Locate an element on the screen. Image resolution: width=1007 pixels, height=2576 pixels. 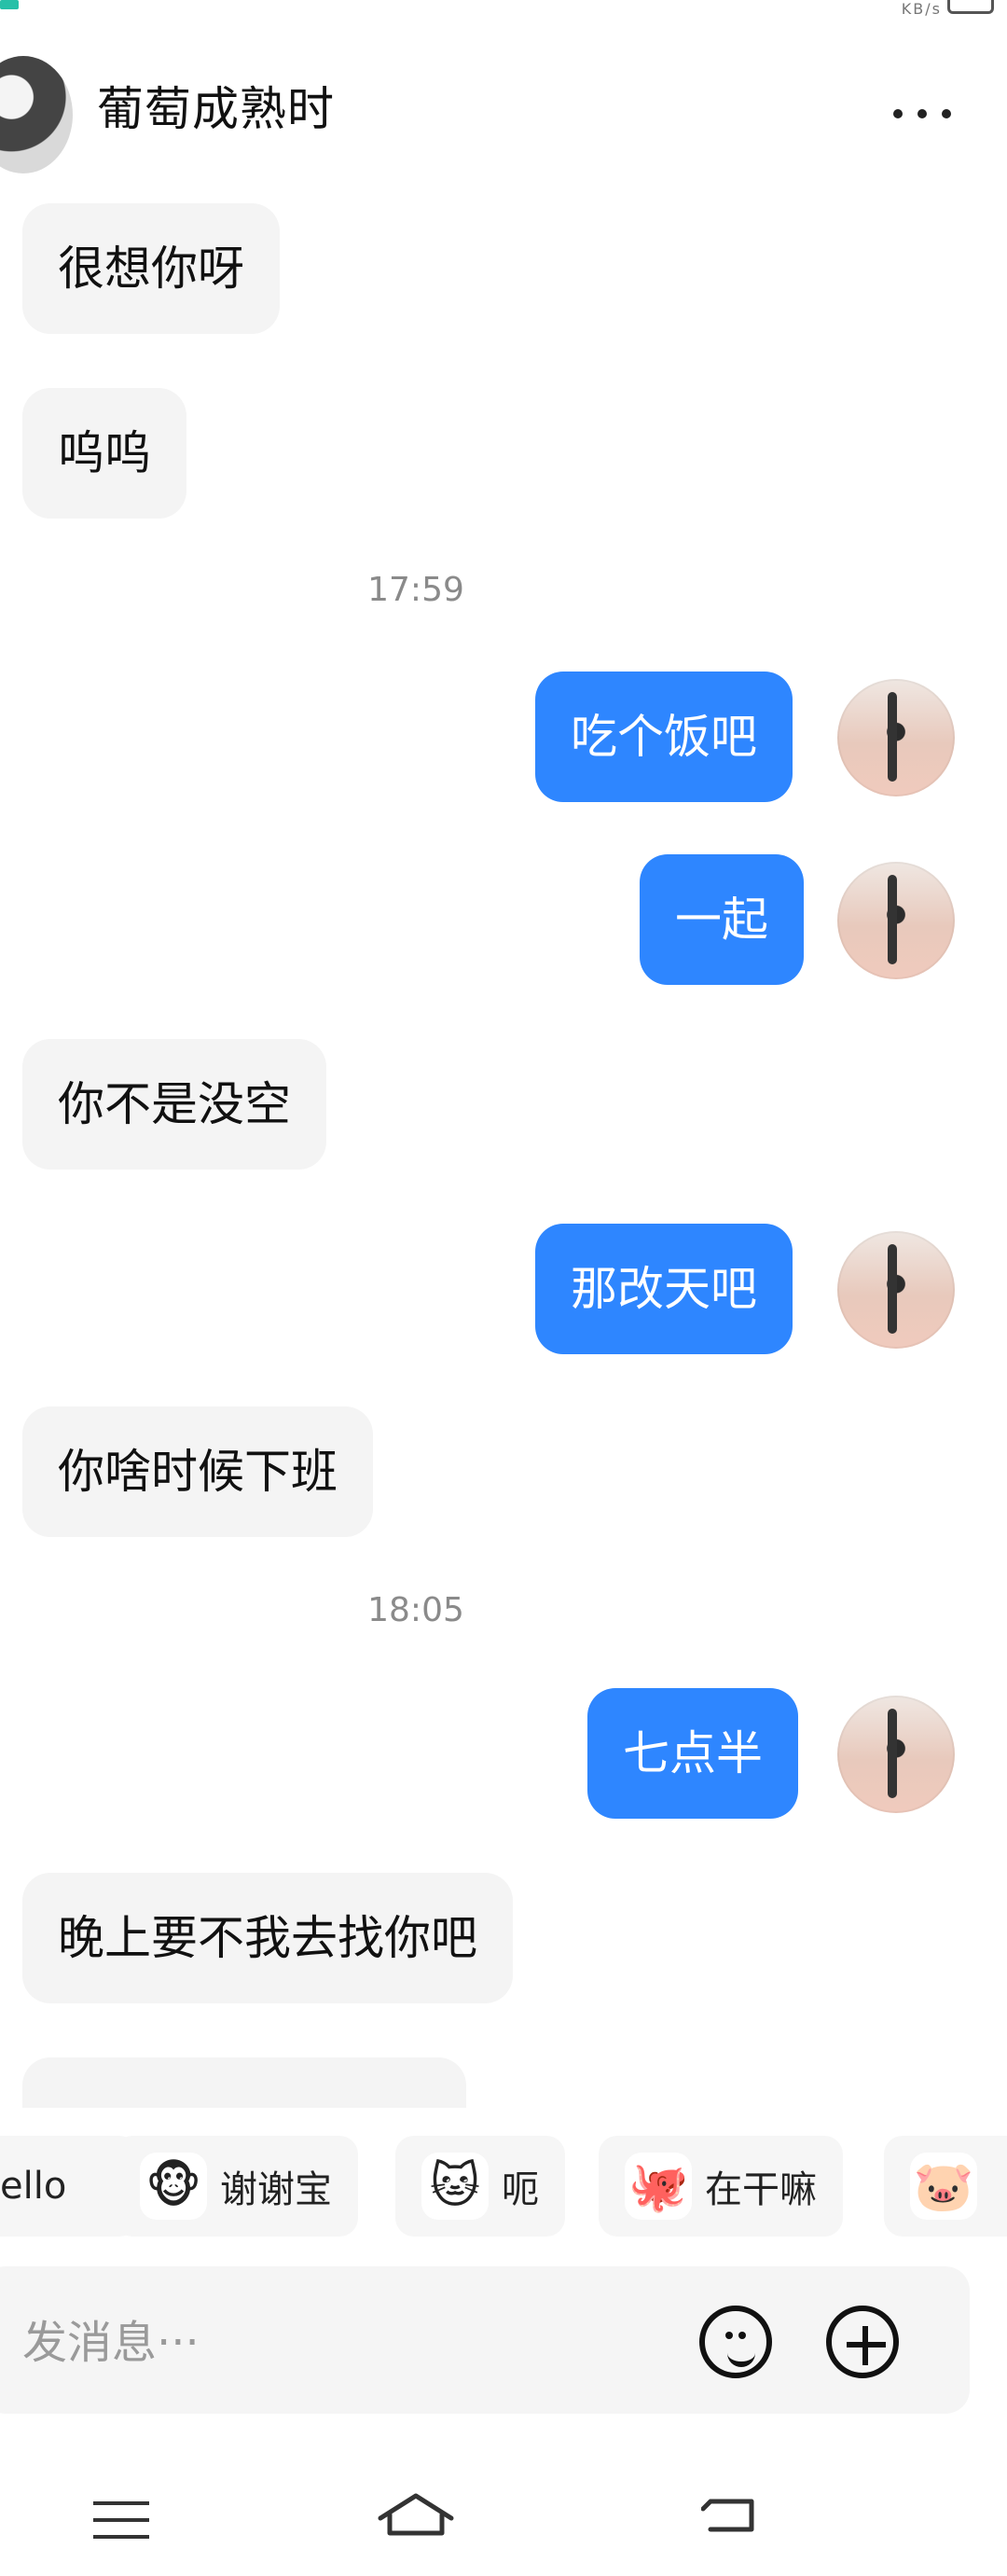
input-placeholder: 发消息··· is located at coordinates (111, 2343).